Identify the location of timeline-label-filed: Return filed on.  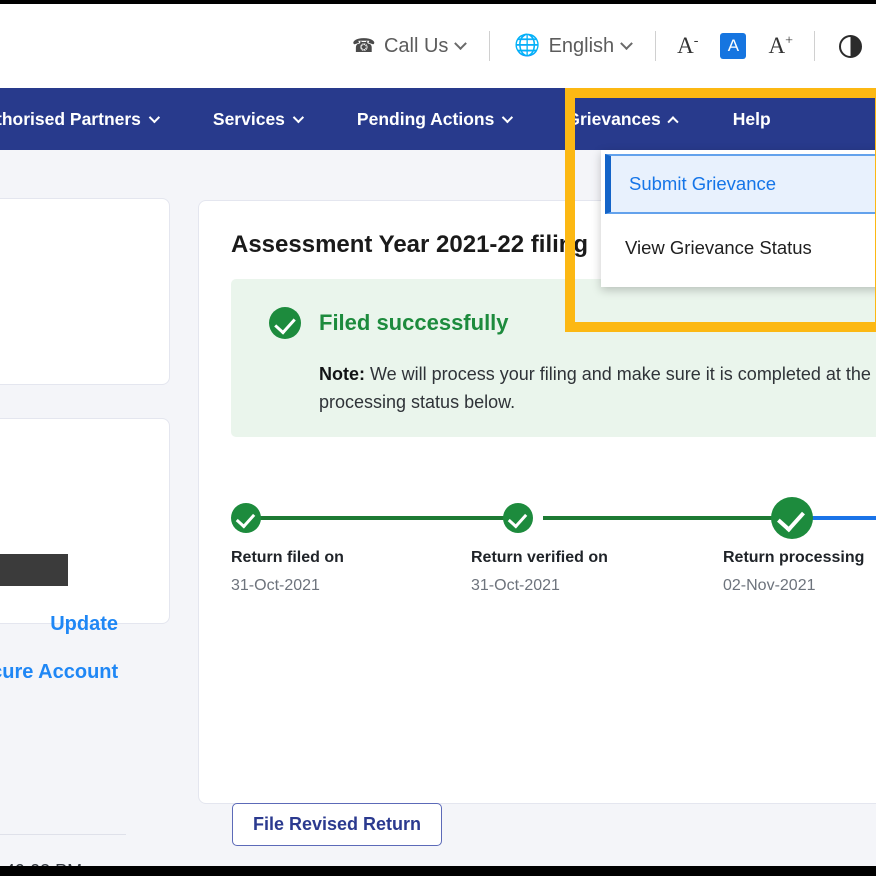
(287, 557).